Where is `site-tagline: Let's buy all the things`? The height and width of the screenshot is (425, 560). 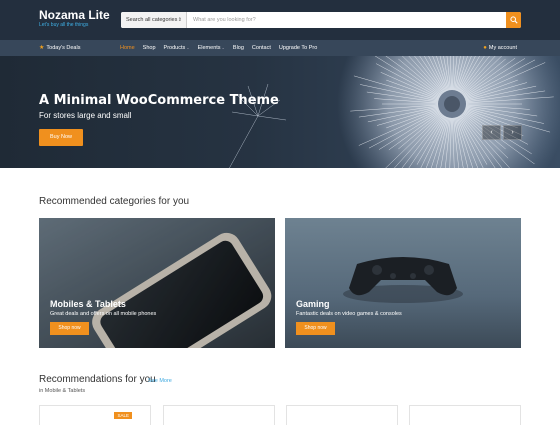
site-tagline: Let's buy all the things is located at coordinates (64, 25).